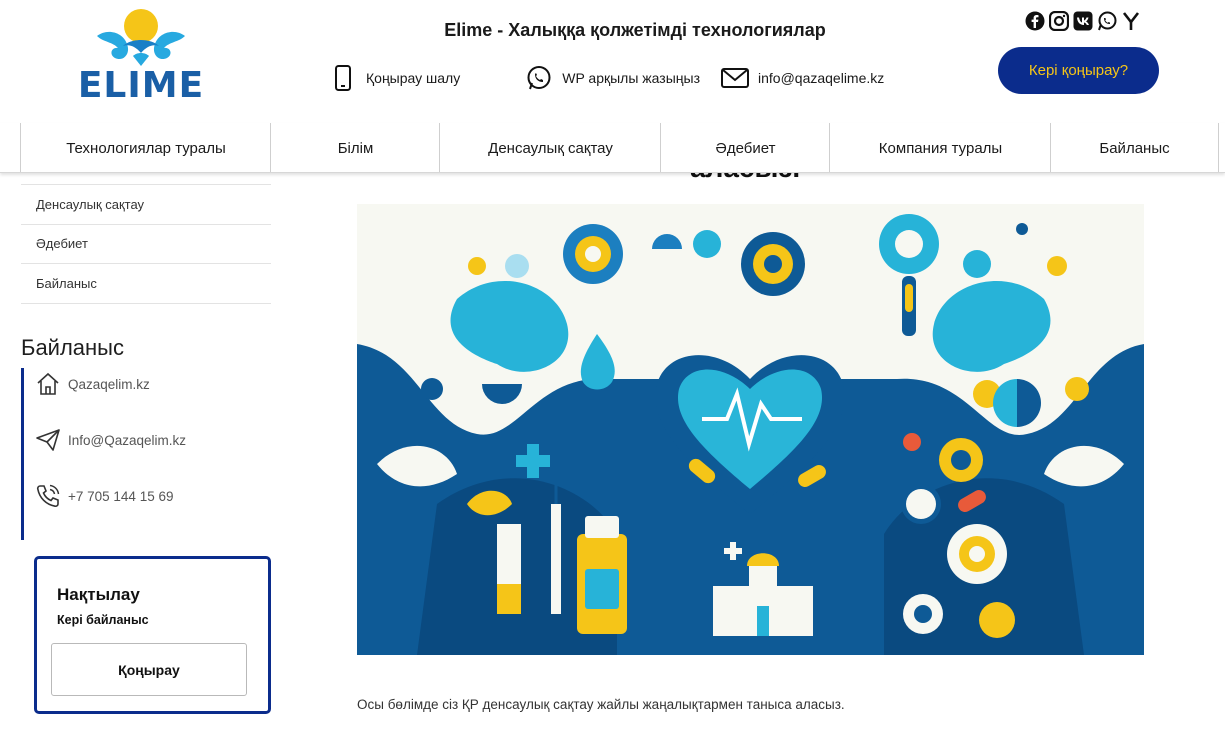 The width and height of the screenshot is (1225, 731). Describe the element at coordinates (821, 78) in the screenshot. I see `email-link-label: info@qazaqelime.kz` at that location.